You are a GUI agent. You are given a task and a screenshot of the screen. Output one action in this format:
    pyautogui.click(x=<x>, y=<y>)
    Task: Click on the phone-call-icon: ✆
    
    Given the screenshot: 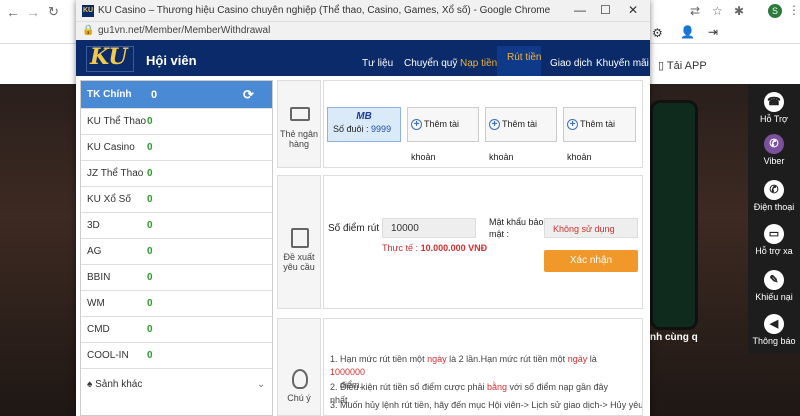 What is the action you would take?
    pyautogui.click(x=774, y=190)
    